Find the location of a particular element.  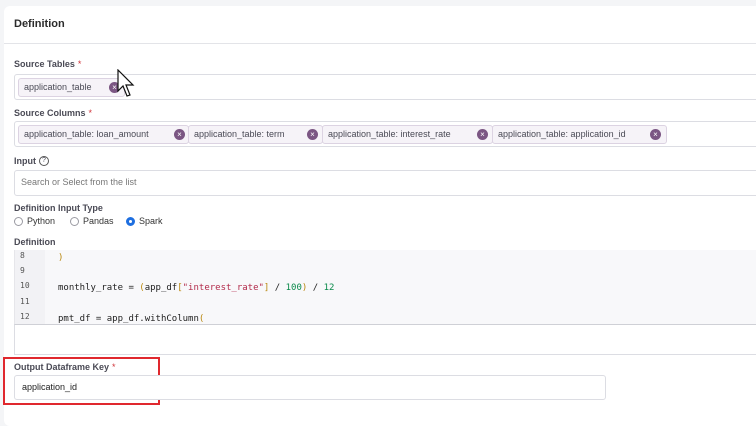

mouse-pointer-icon is located at coordinates (126, 83).